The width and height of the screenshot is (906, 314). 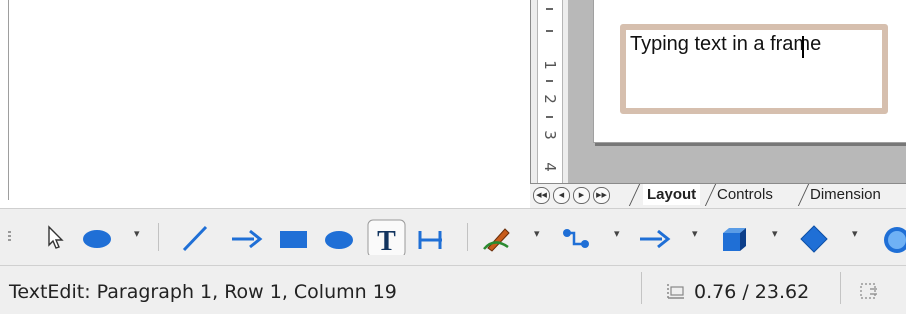 I want to click on line-icon, so click(x=196, y=237).